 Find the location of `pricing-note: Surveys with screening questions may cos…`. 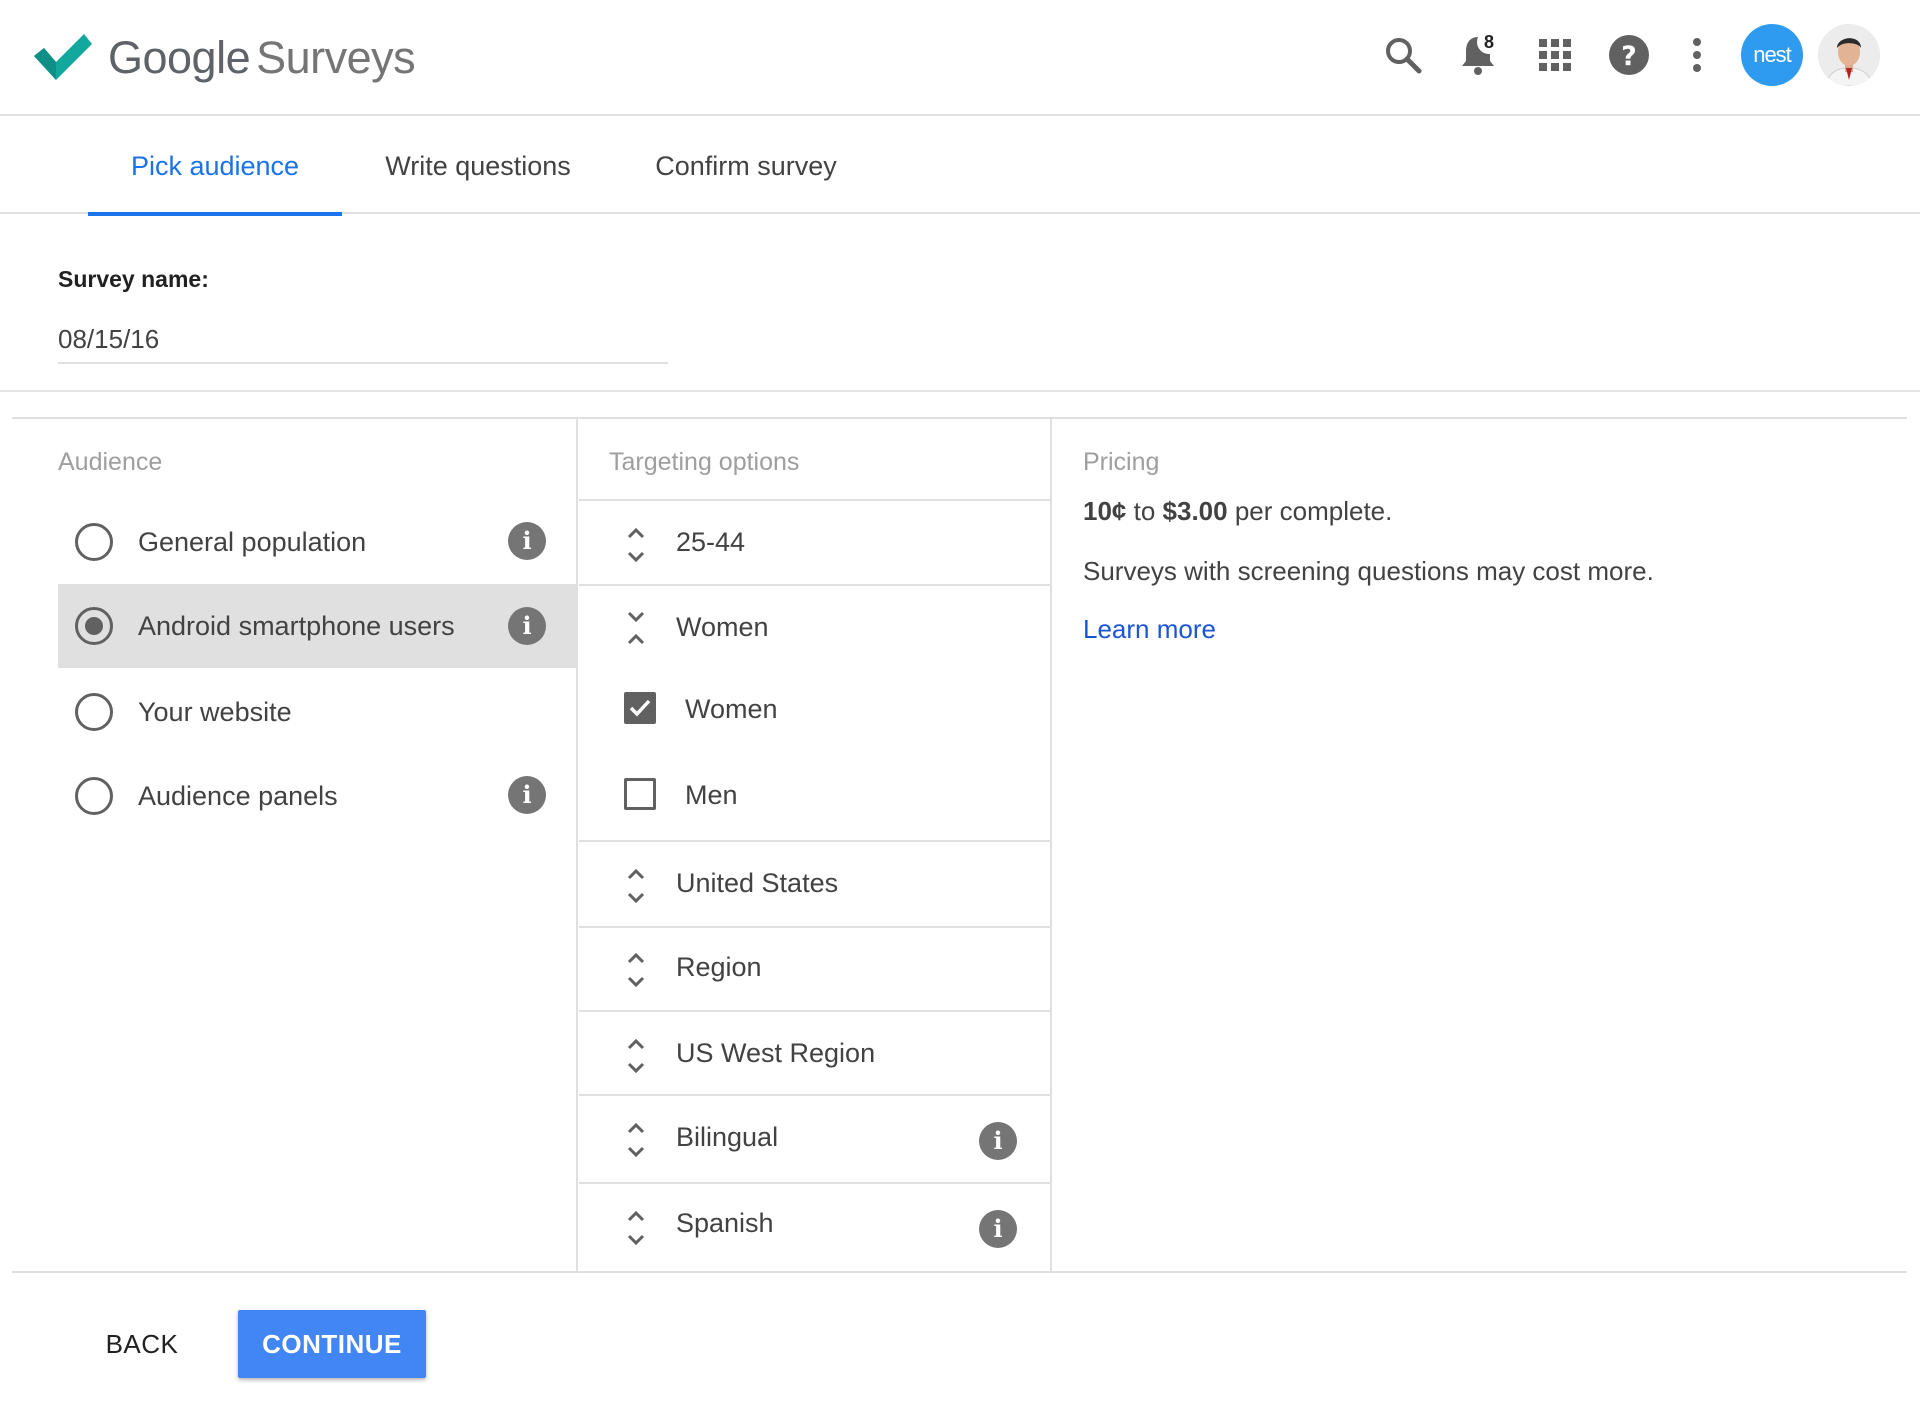

pricing-note: Surveys with screening questions may cos… is located at coordinates (1368, 571).